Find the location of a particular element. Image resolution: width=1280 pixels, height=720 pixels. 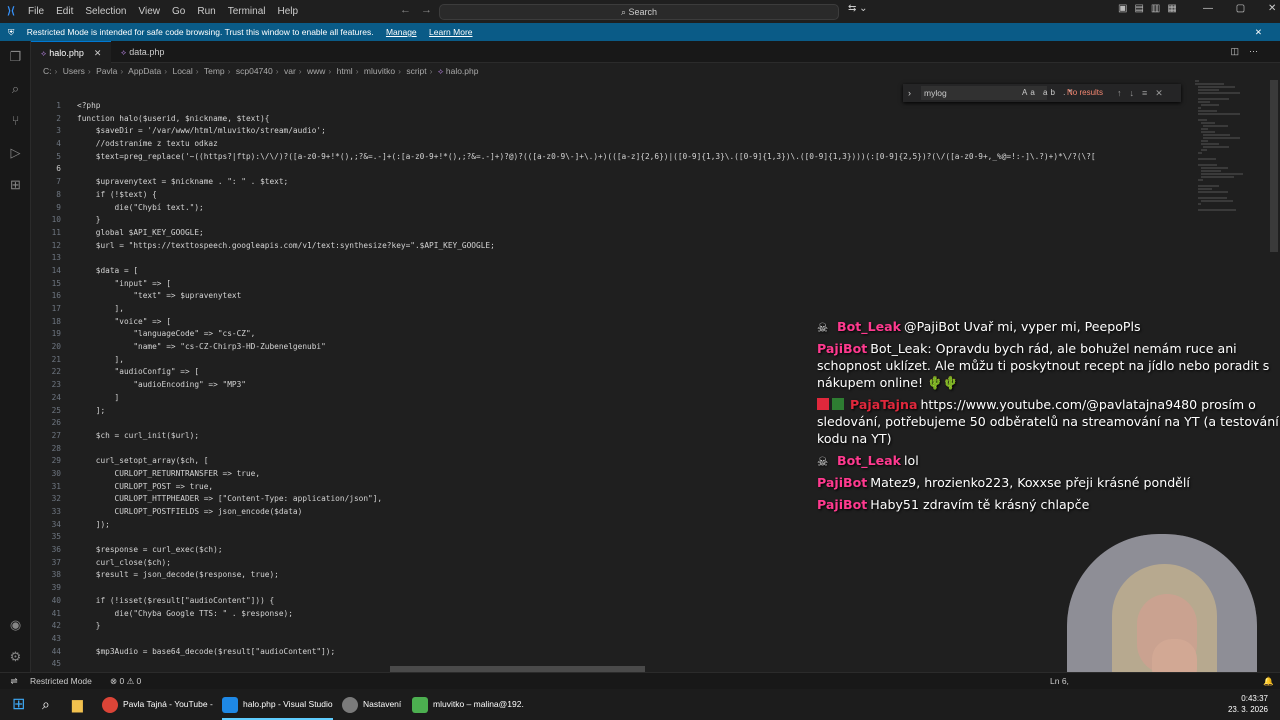

breadcrumb-item: mluvitko is located at coordinates (379, 71).